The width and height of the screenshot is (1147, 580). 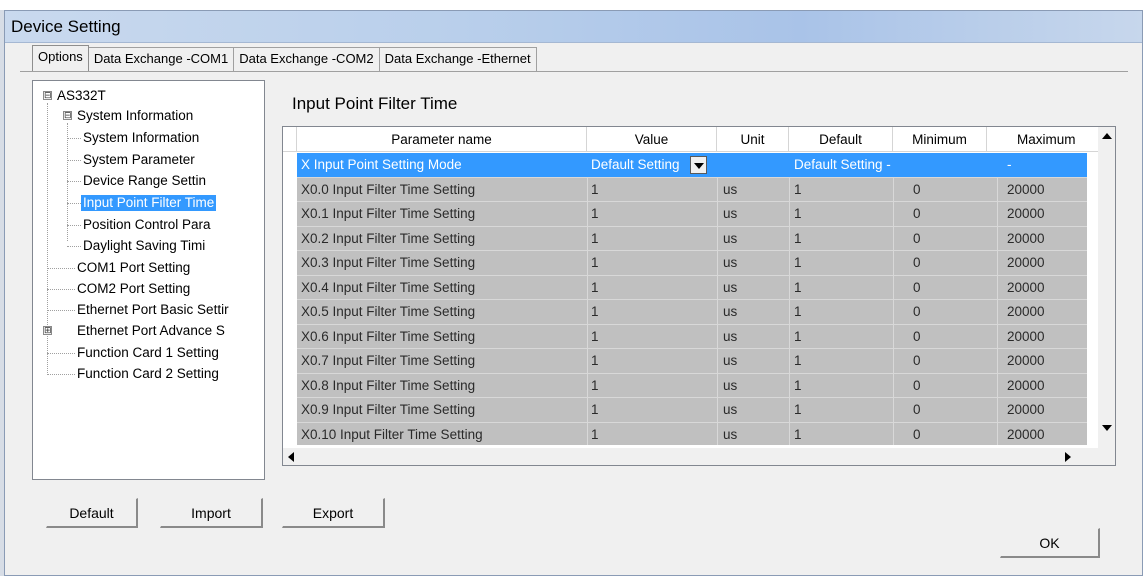 What do you see at coordinates (144, 181) in the screenshot?
I see `tree-item-device-range: Device Range Settin` at bounding box center [144, 181].